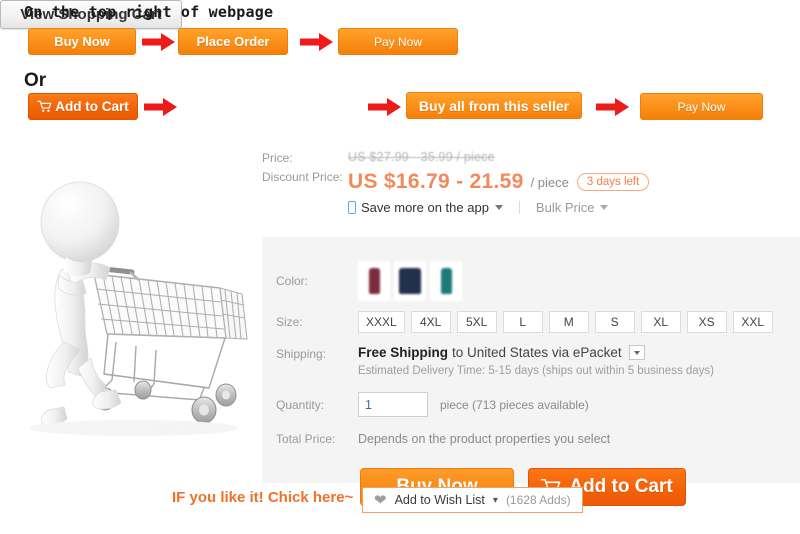  I want to click on or-label: Or, so click(35, 80).